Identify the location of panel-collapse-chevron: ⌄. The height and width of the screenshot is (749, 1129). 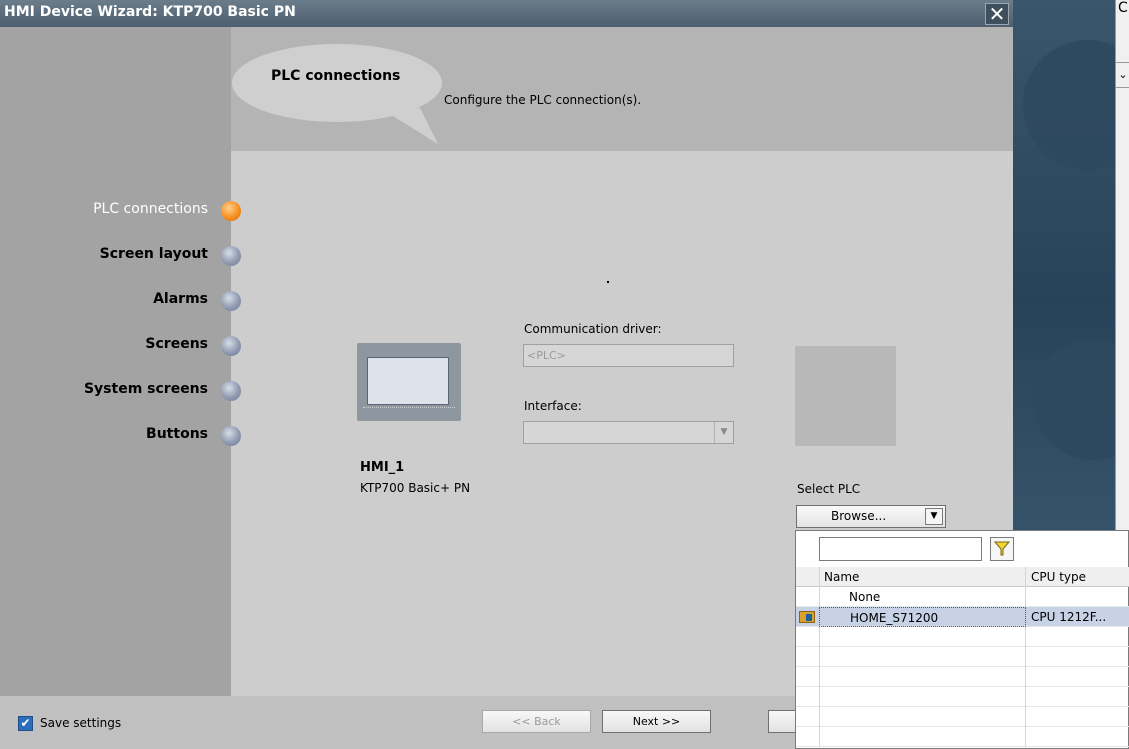
(1122, 75).